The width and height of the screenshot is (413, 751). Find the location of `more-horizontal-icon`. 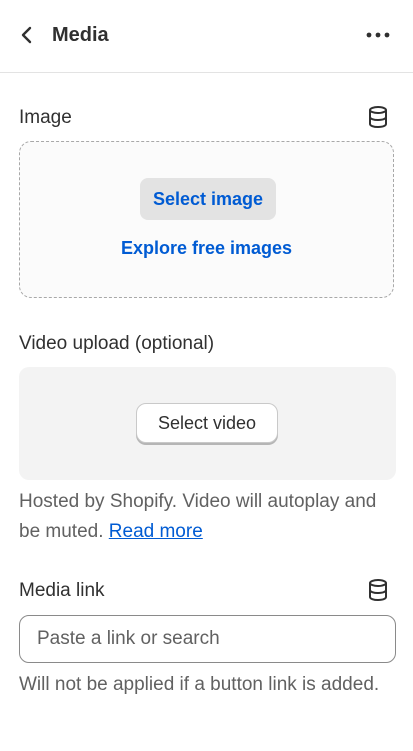

more-horizontal-icon is located at coordinates (378, 35).